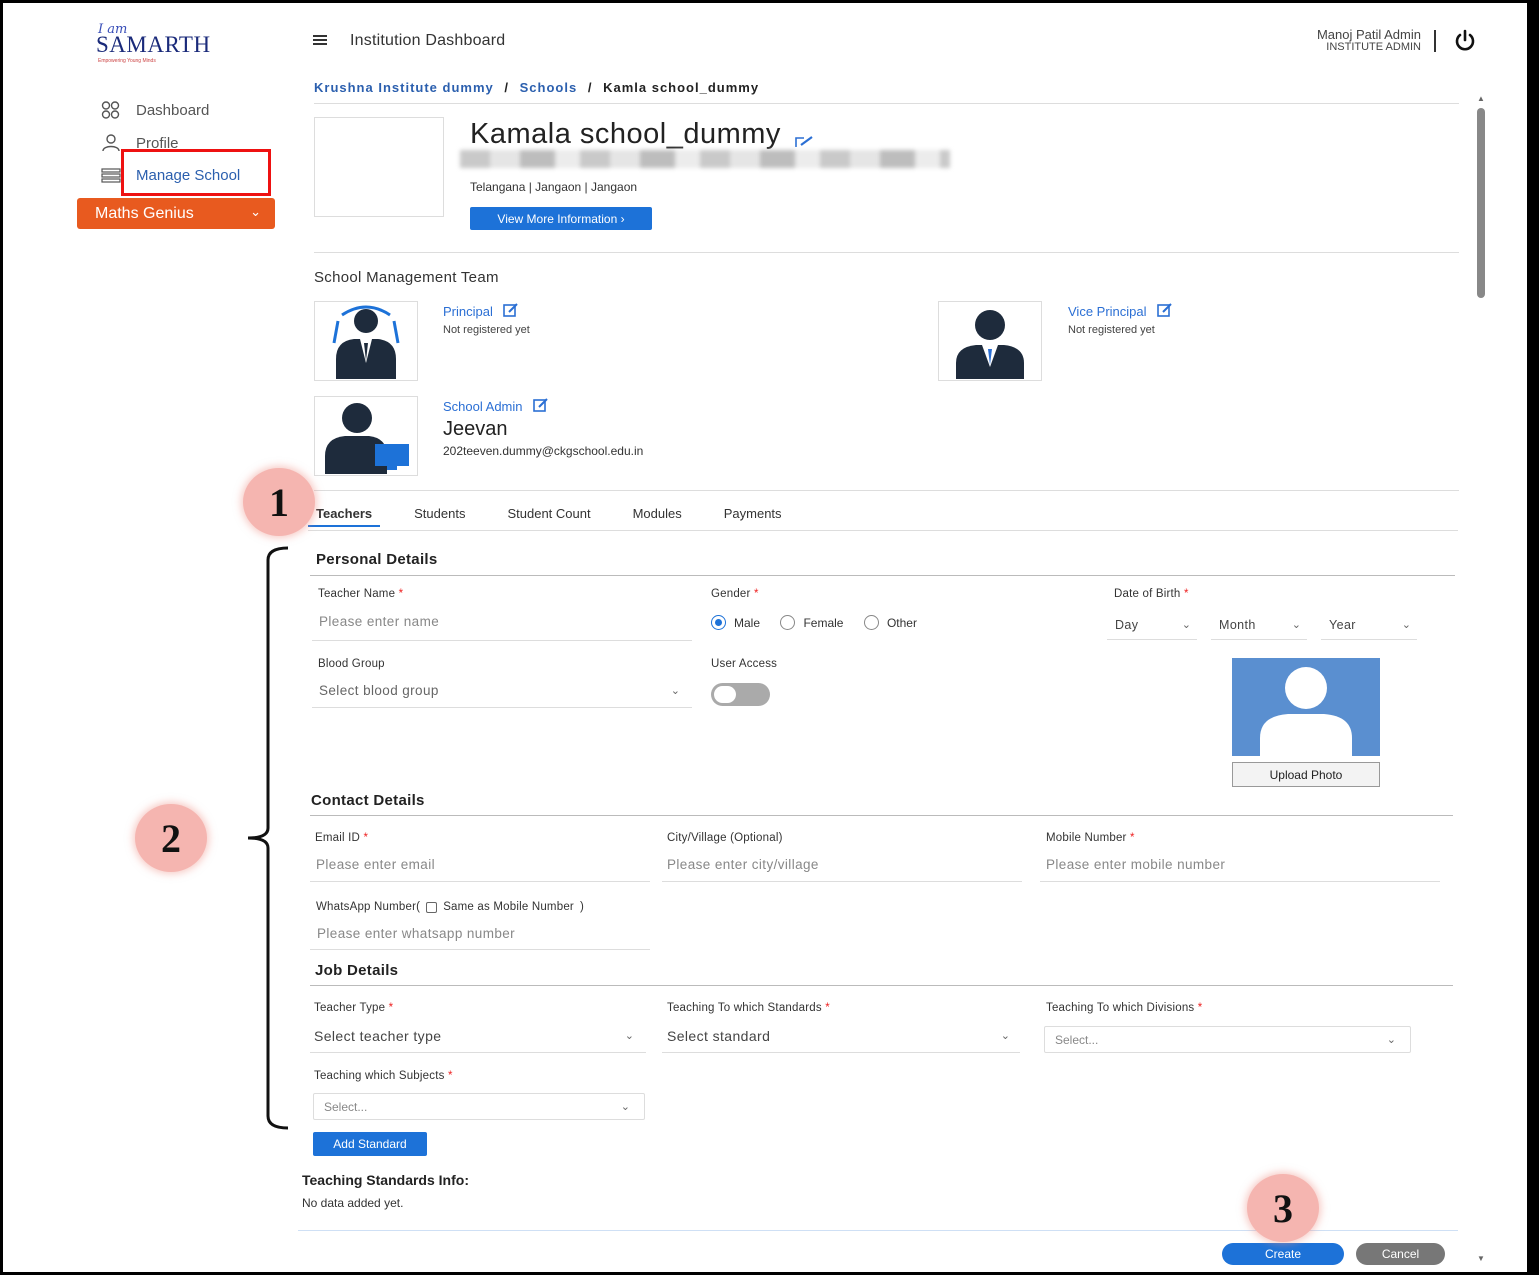 This screenshot has height=1275, width=1539. Describe the element at coordinates (1241, 864) in the screenshot. I see `mobile-input: Please enter mobile number` at that location.